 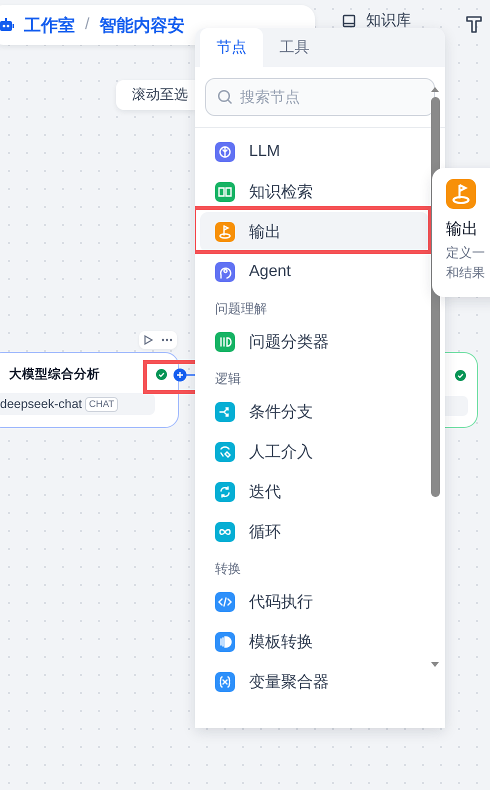 I want to click on book-icon, so click(x=349, y=21).